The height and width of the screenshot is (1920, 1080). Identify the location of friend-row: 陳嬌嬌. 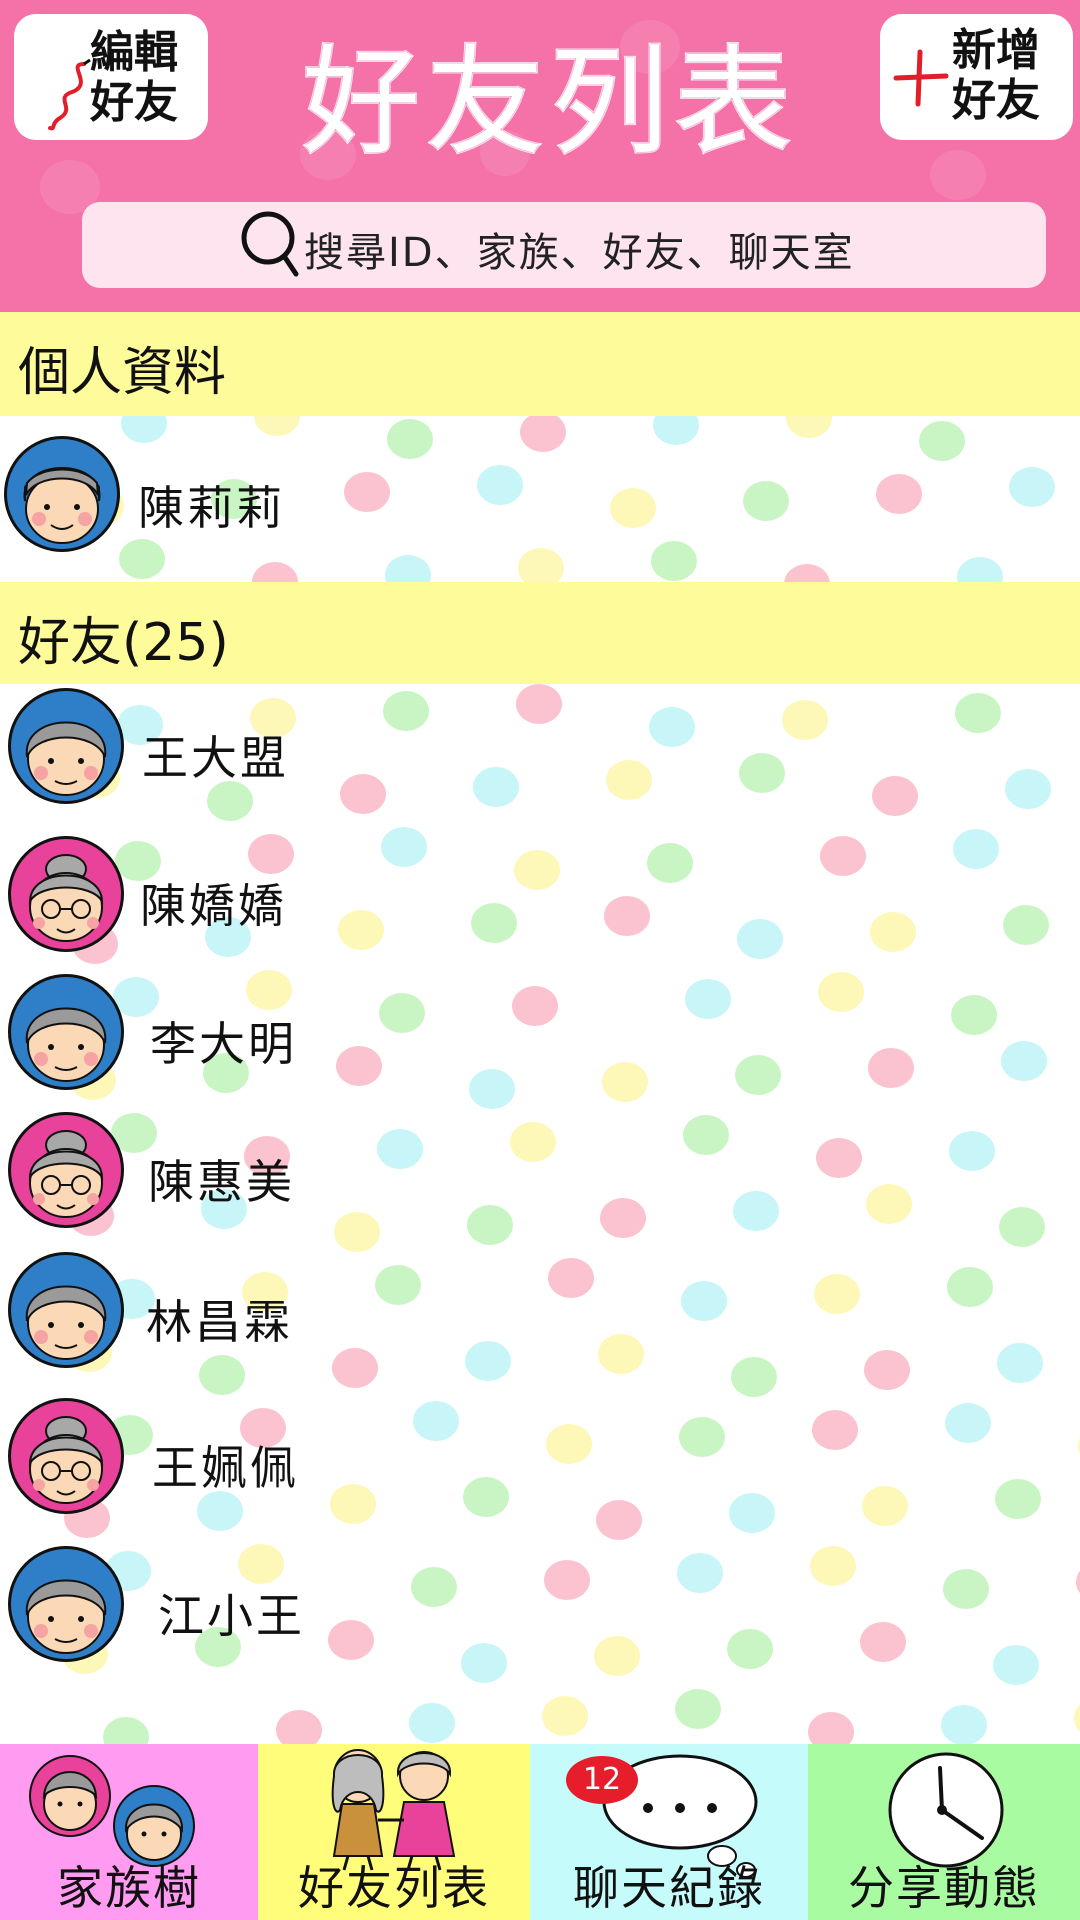
(350, 896).